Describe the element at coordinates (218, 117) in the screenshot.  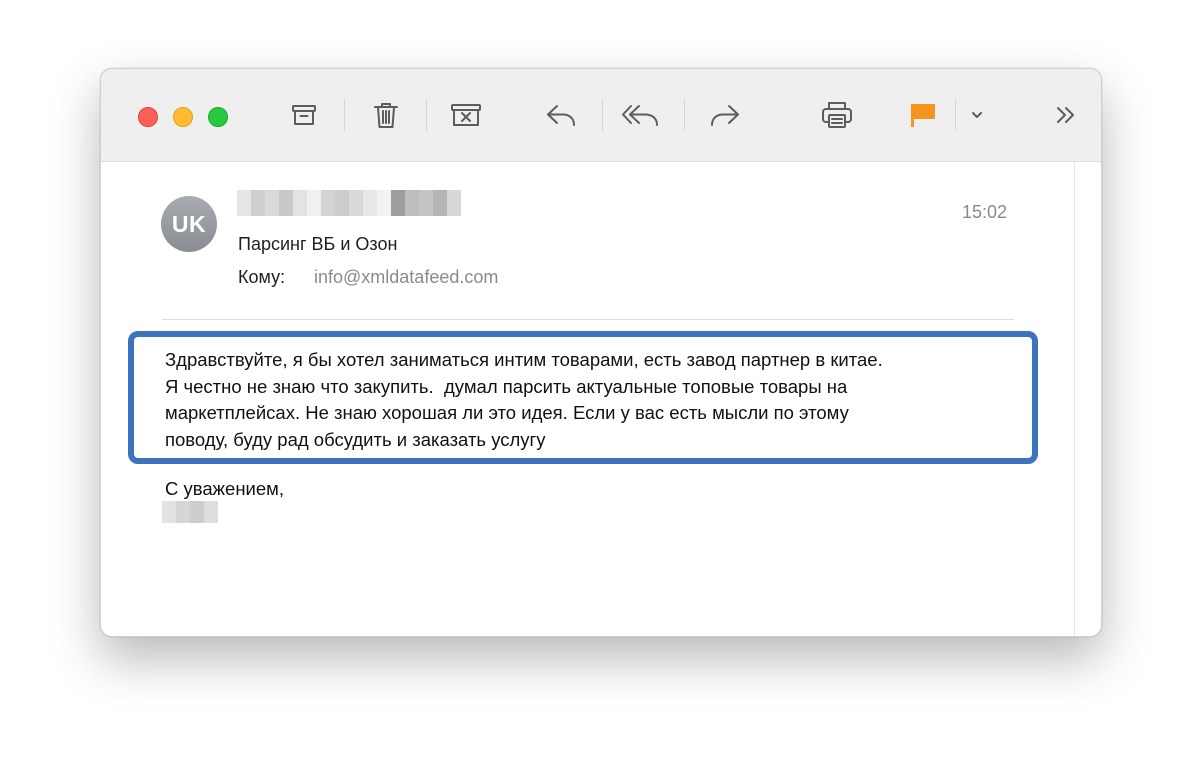
I see `maximize-window-button` at that location.